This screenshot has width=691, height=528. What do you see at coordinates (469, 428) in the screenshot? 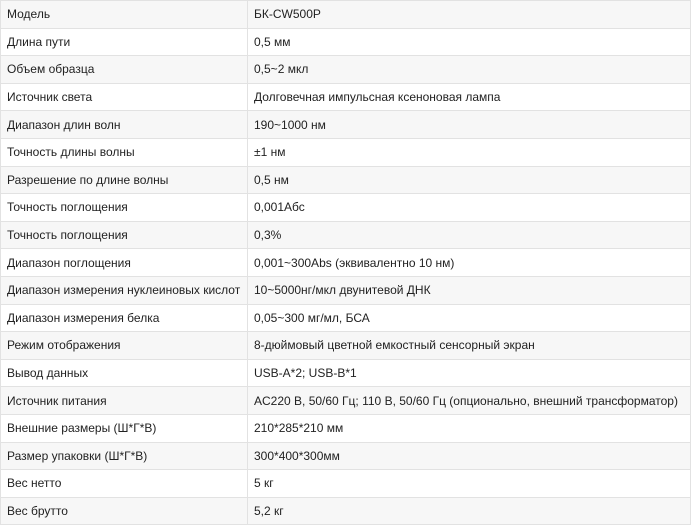
I see `spec-value: 210*285*210 мм` at bounding box center [469, 428].